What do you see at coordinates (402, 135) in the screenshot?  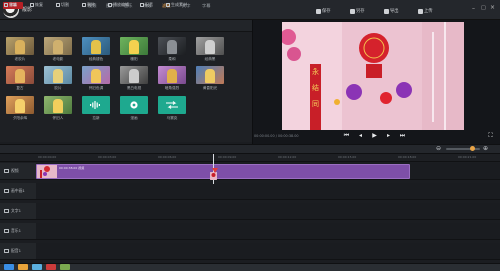 I see `next-icon: ⏭` at bounding box center [402, 135].